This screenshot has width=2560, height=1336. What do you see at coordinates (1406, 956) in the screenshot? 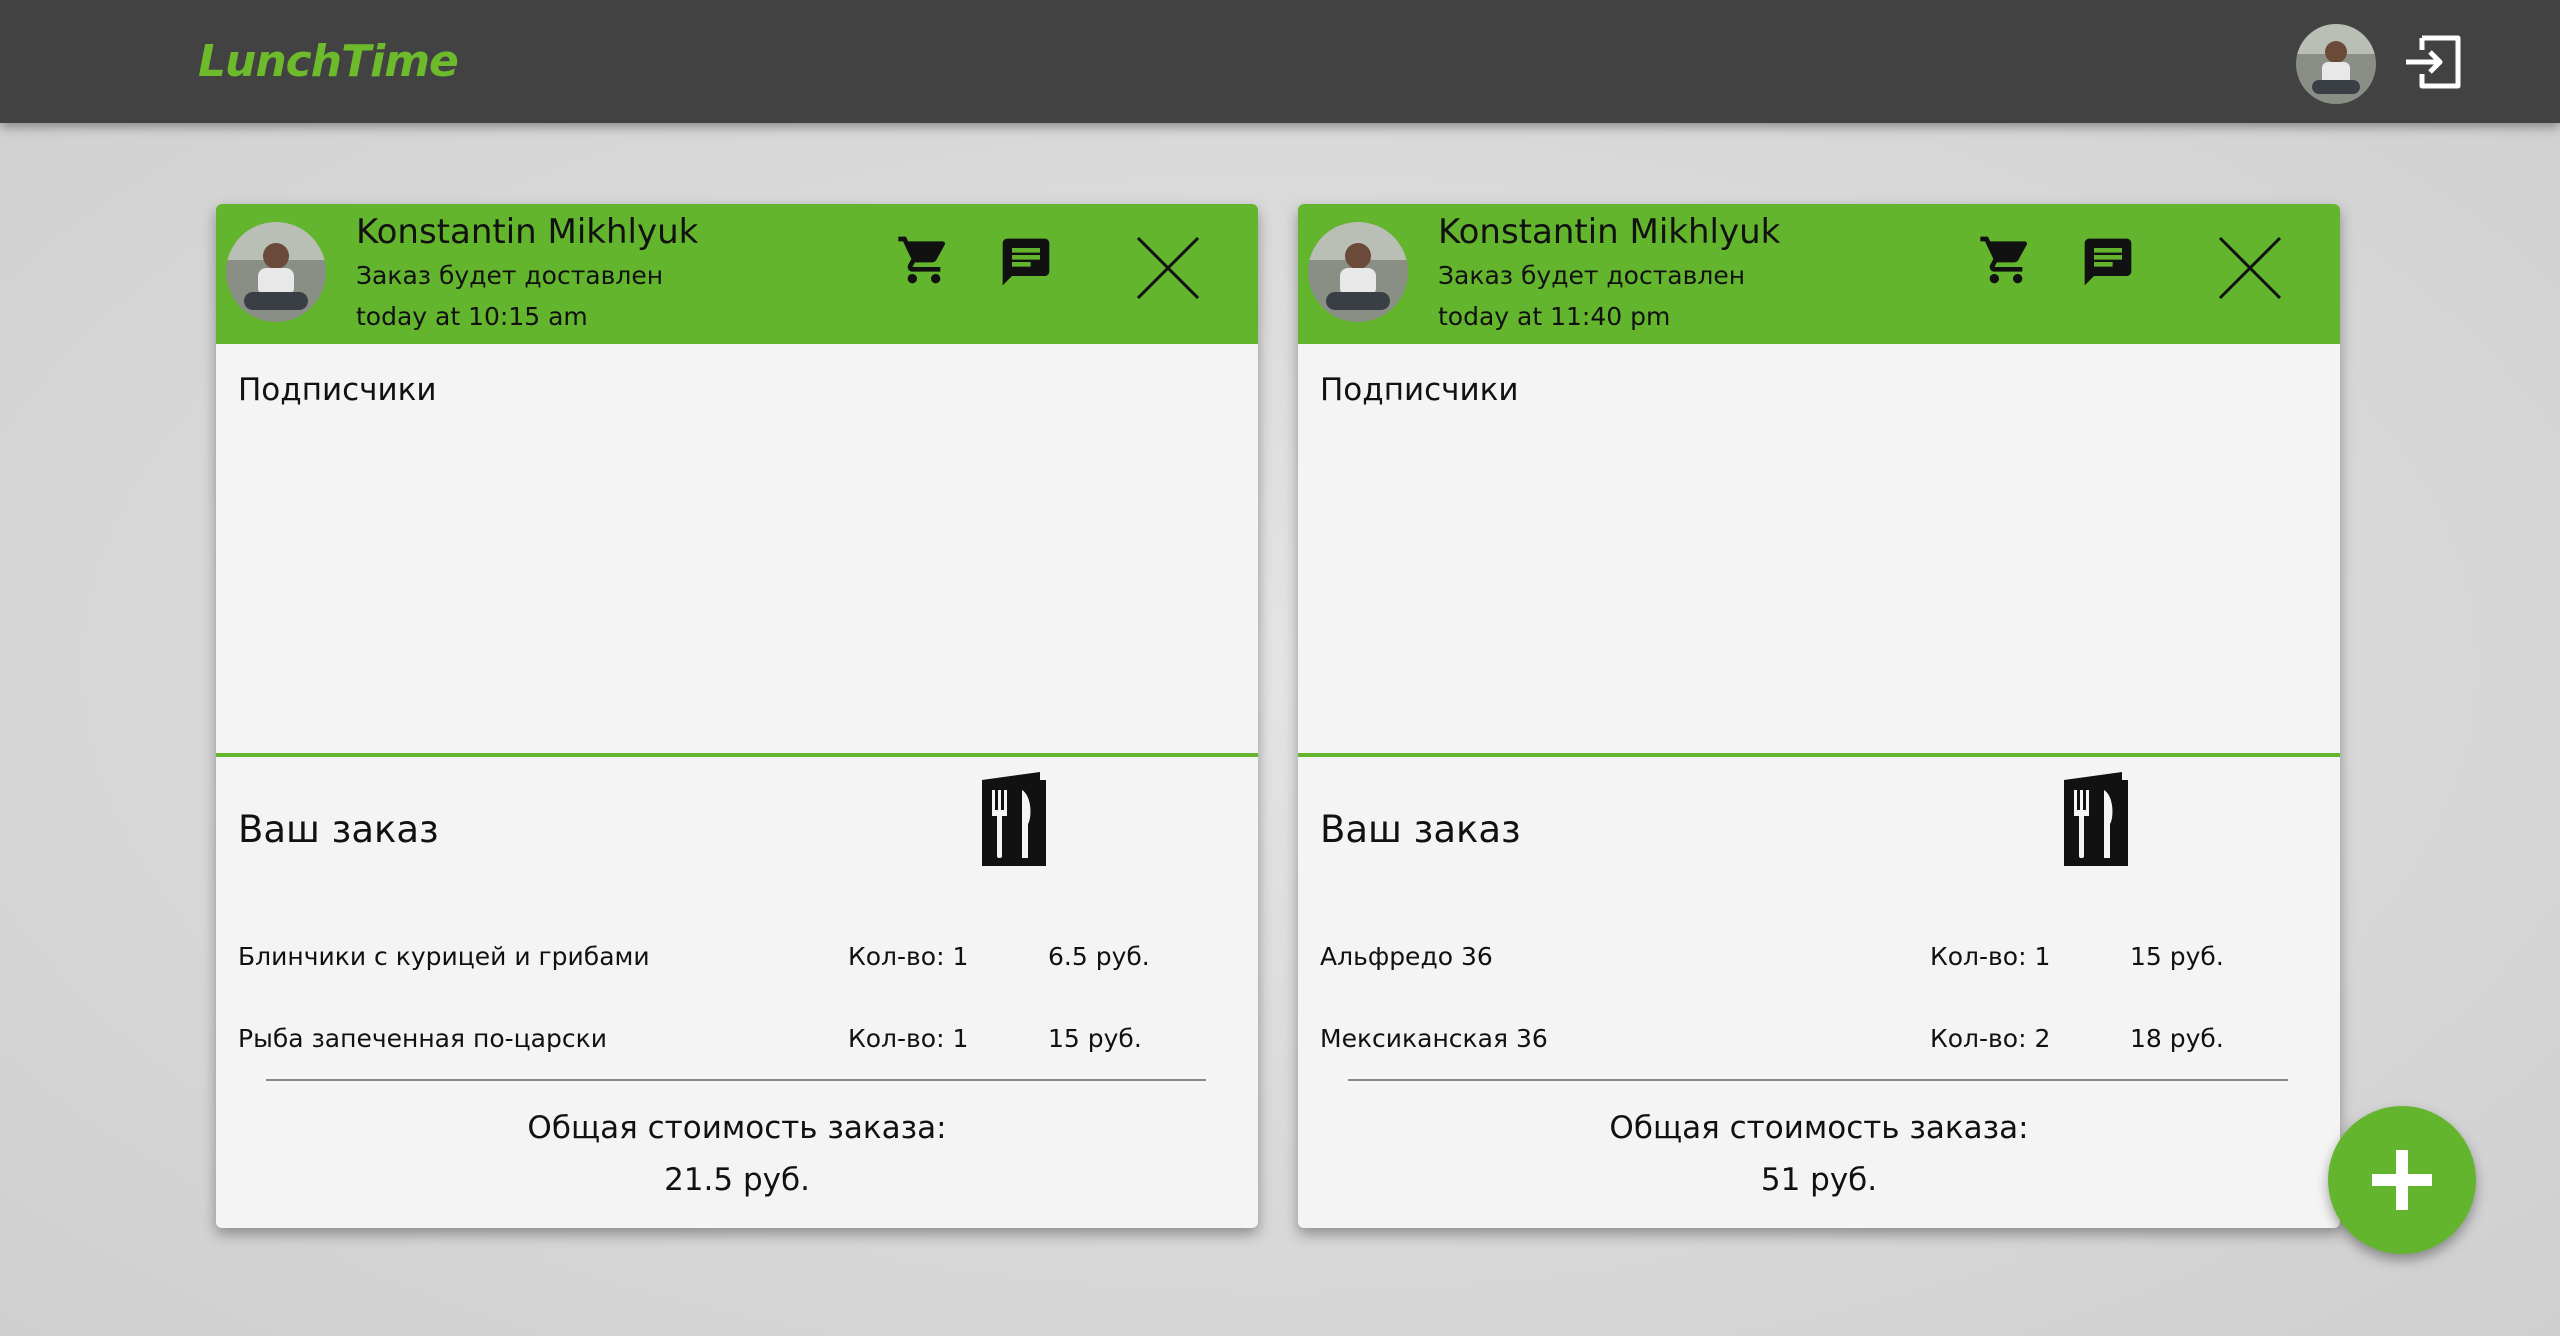
I see `item-name: Альфредо 36` at bounding box center [1406, 956].